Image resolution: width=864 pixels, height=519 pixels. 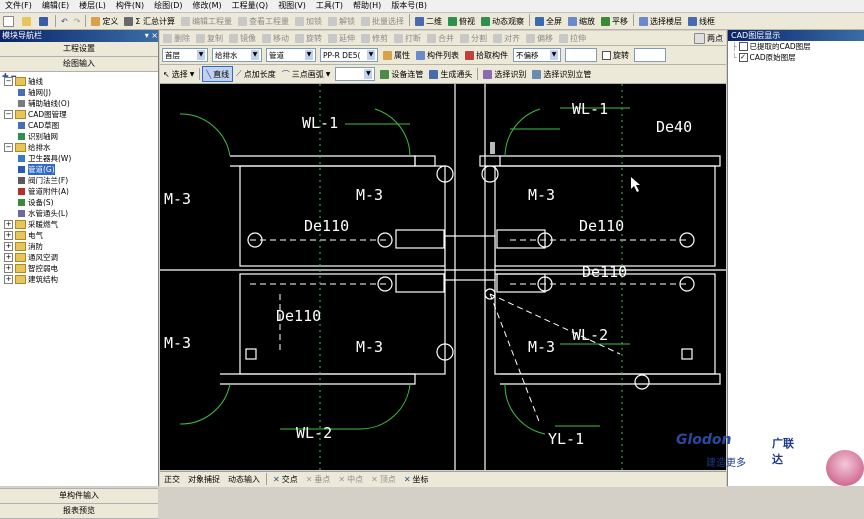 What do you see at coordinates (204, 480) in the screenshot?
I see `status-toggle: 对象捕捉` at bounding box center [204, 480].